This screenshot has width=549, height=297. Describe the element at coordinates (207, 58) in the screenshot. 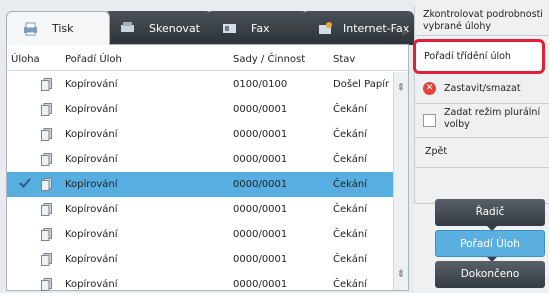

I see `table-header: Úloha Pořadí Úloh Sady / Činnost Stav` at that location.